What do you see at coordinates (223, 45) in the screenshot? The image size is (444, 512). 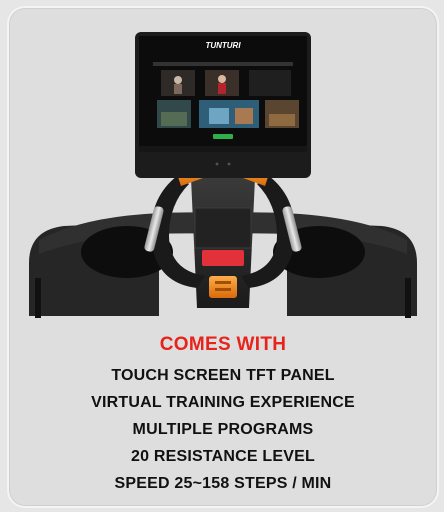 I see `brand-logo: TUNTURI` at bounding box center [223, 45].